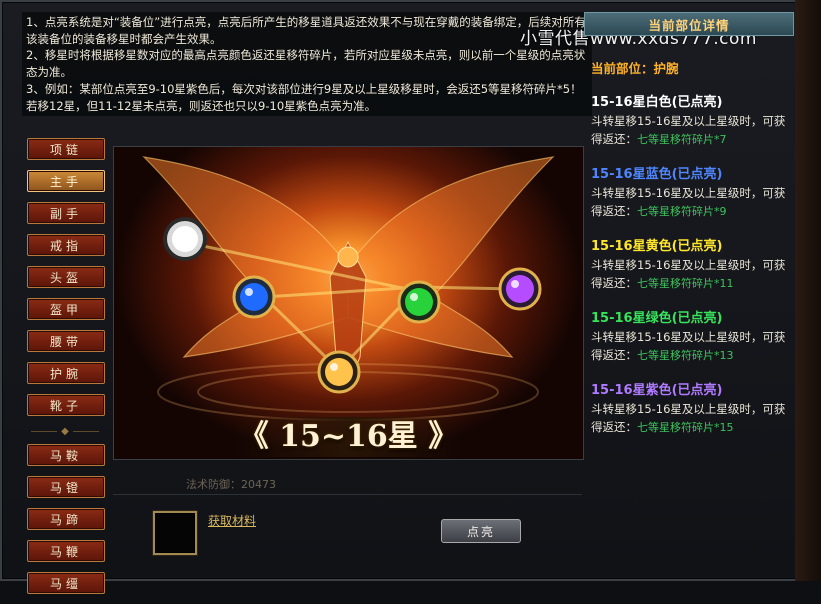  What do you see at coordinates (66, 341) in the screenshot?
I see `tab-belt: 腰带` at bounding box center [66, 341].